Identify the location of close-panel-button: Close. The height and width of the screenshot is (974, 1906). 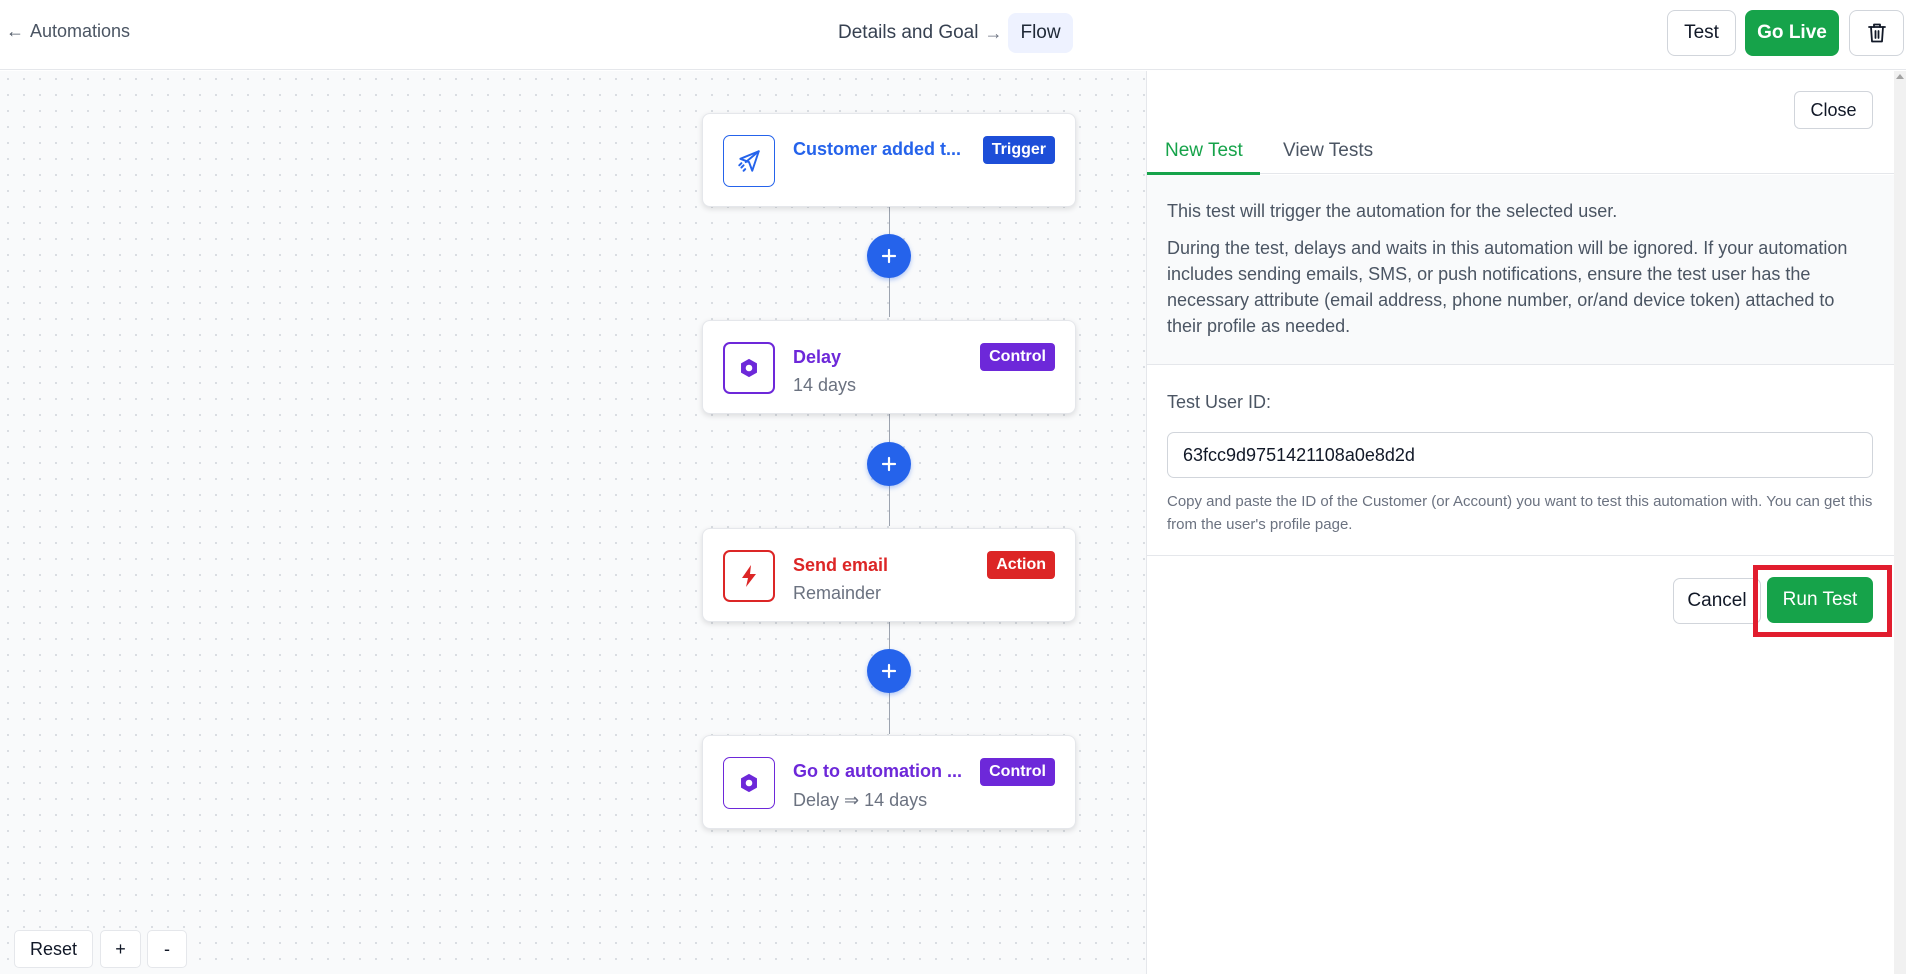
(1833, 110).